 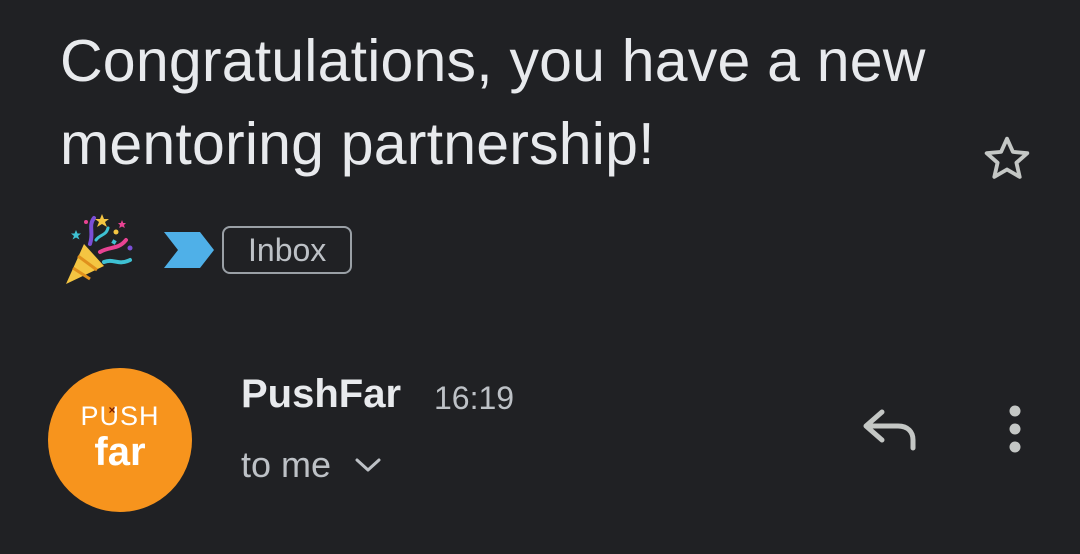 I want to click on chevron-down-icon, so click(x=368, y=465).